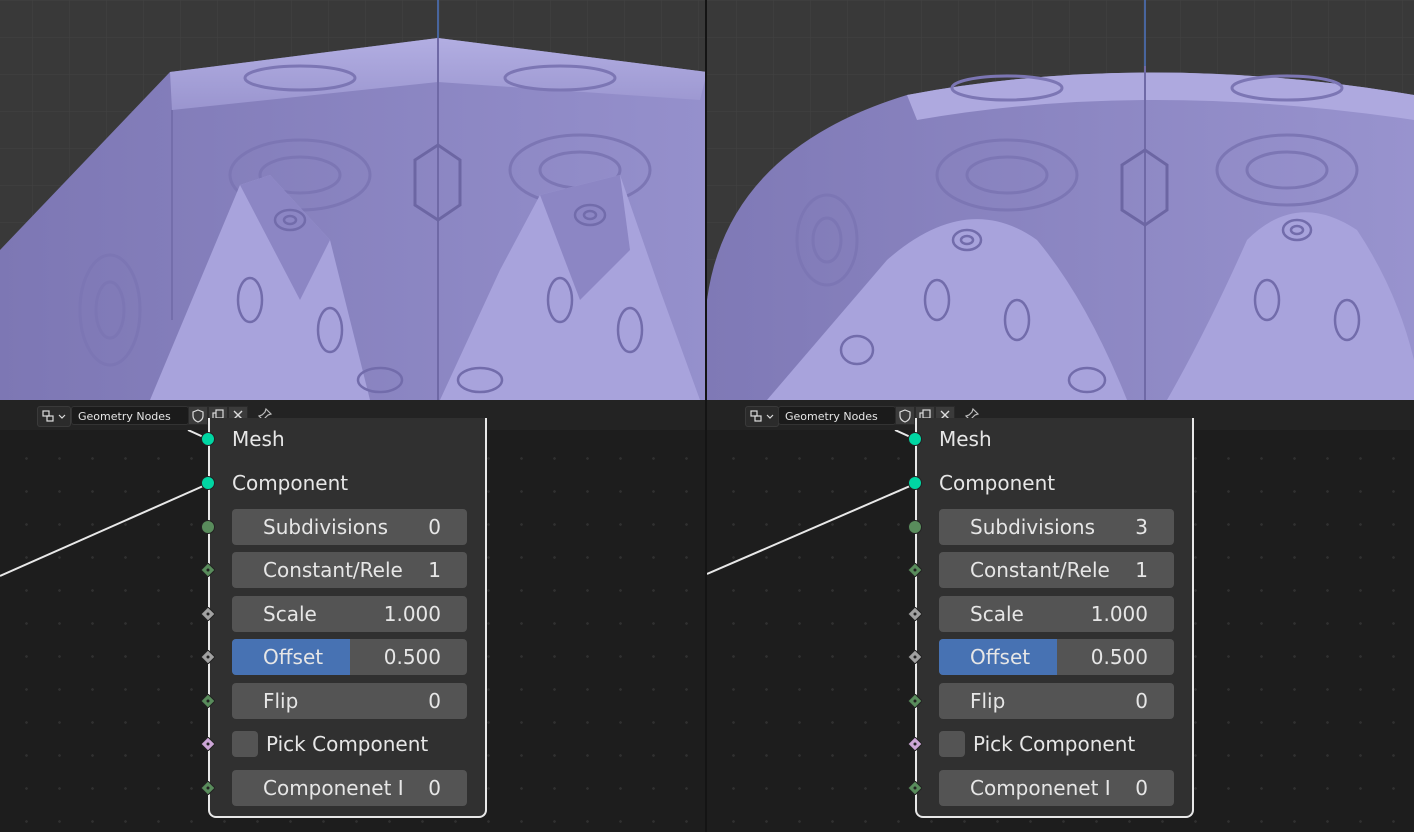 The width and height of the screenshot is (1414, 832). What do you see at coordinates (997, 614) in the screenshot?
I see `scale-label: Scale` at bounding box center [997, 614].